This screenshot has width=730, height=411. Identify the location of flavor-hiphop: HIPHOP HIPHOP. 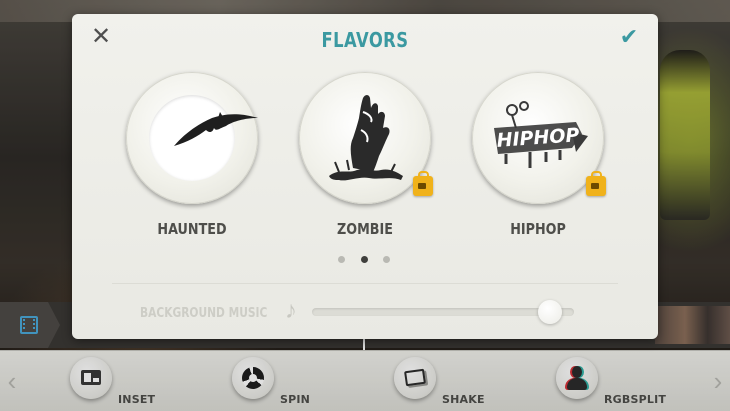
(539, 157).